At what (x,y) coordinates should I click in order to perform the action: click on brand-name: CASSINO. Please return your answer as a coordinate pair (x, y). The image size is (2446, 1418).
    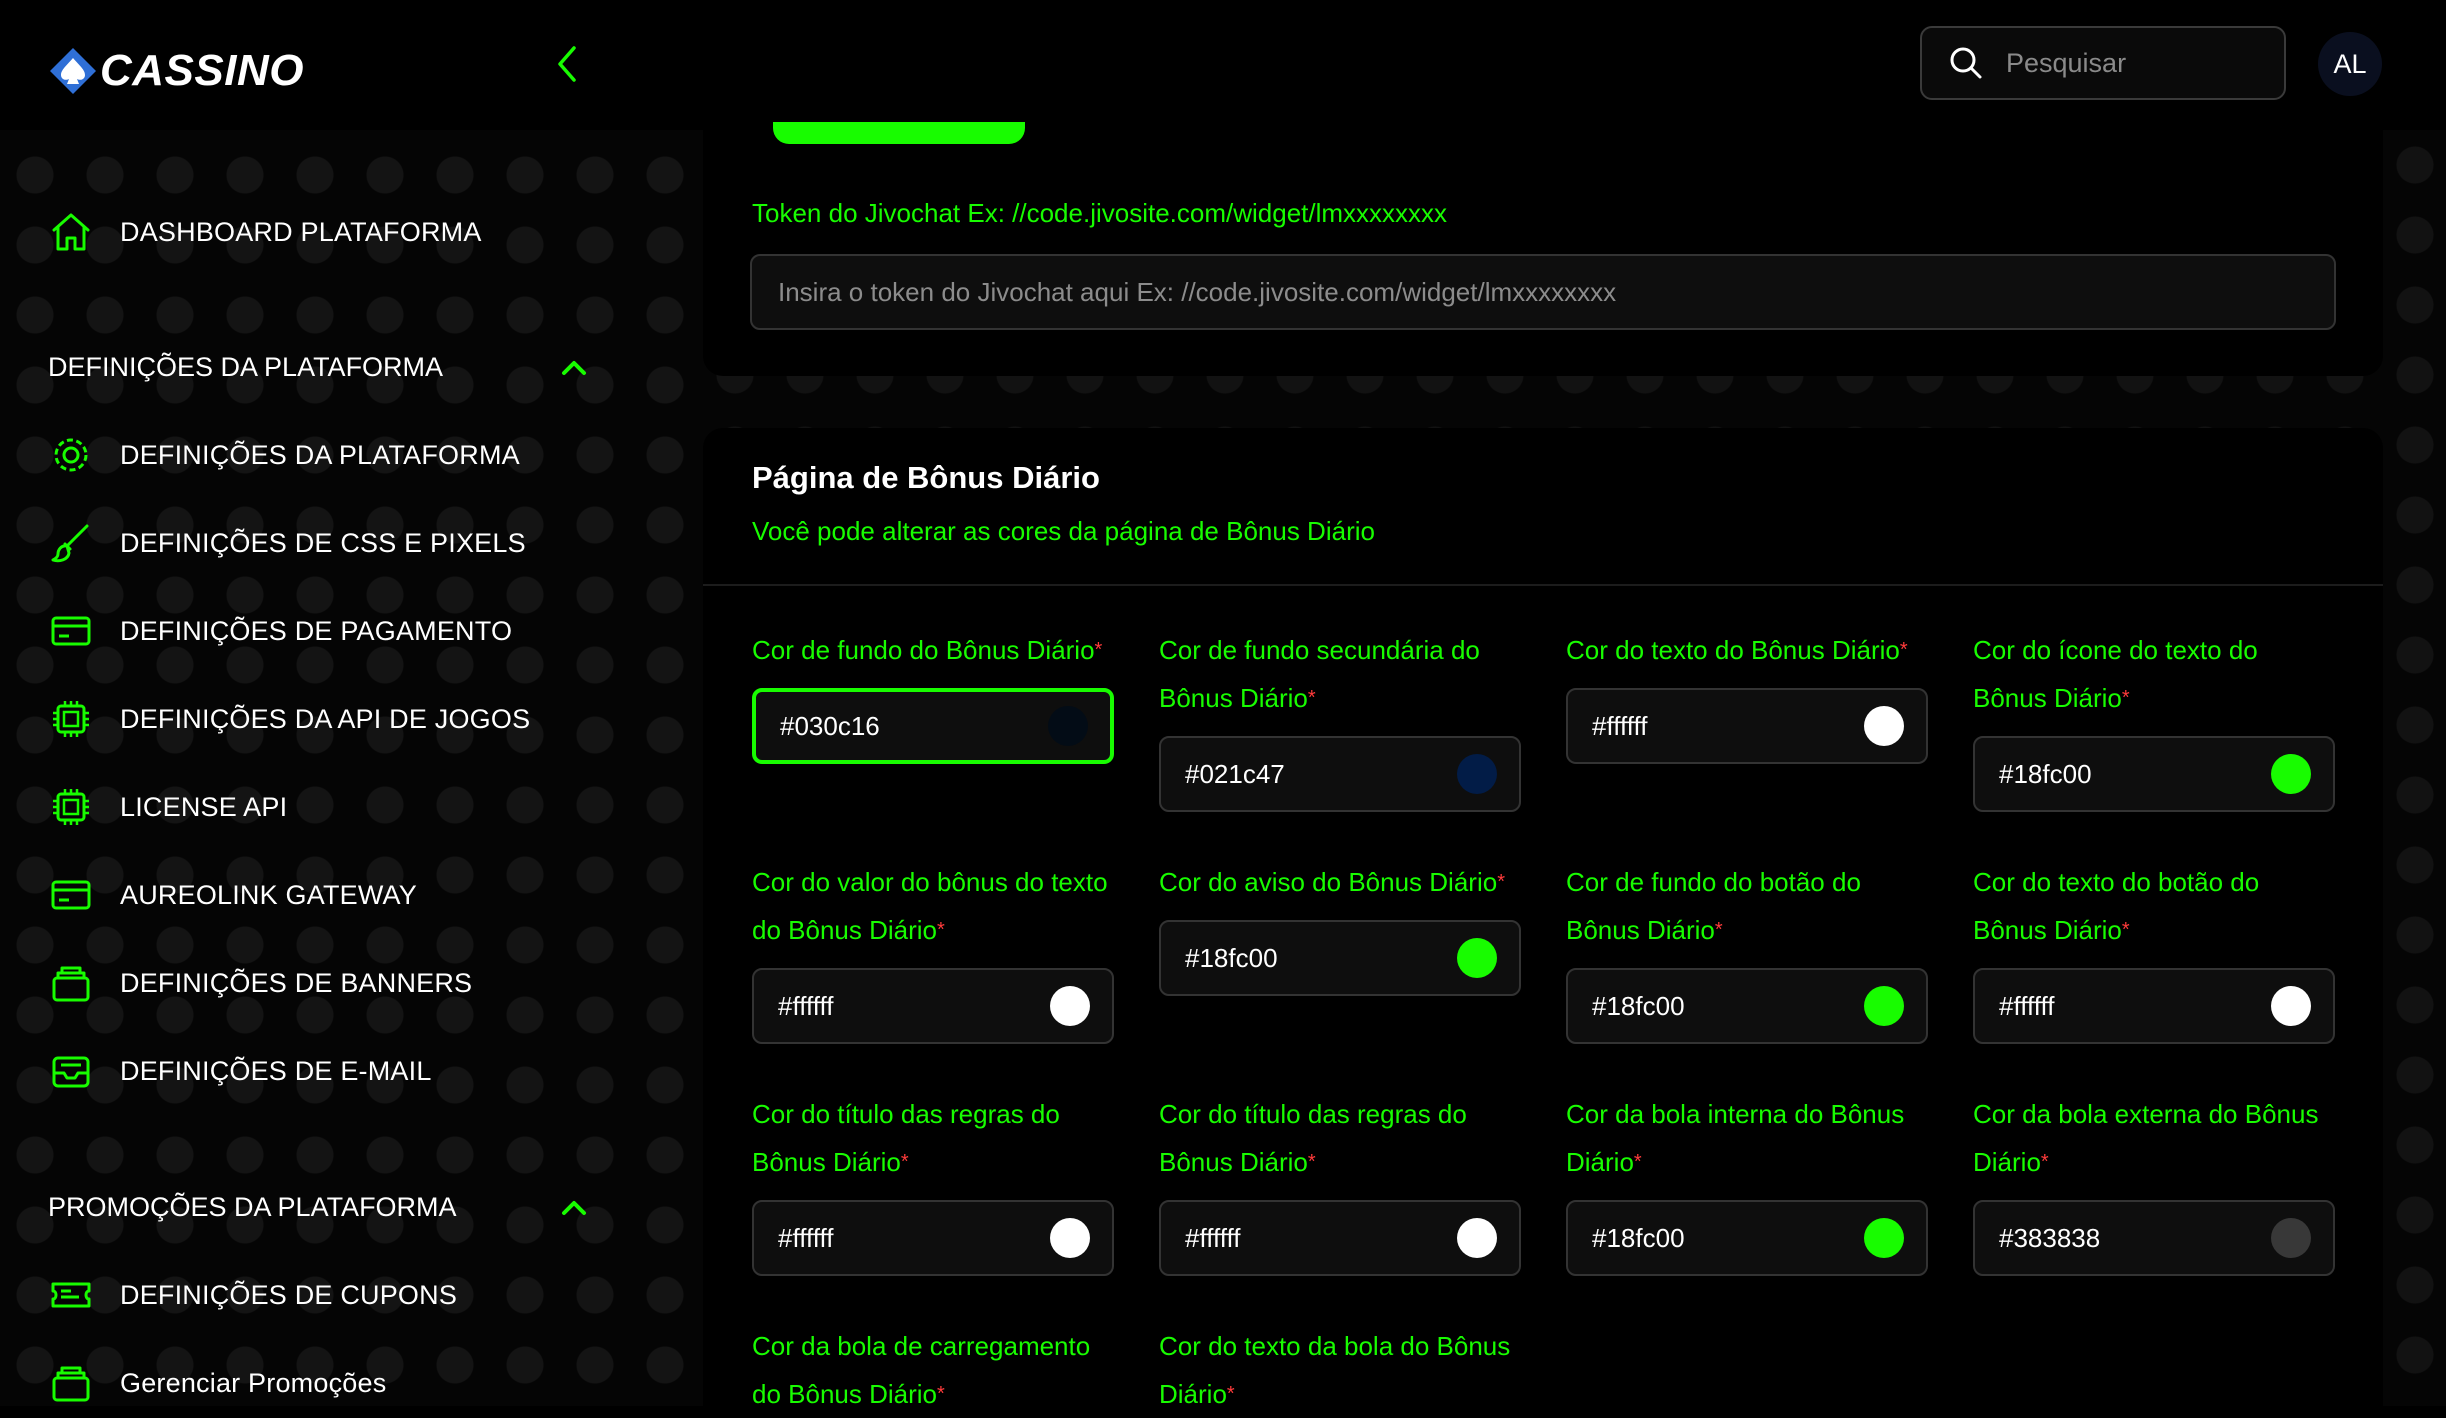
    Looking at the image, I should click on (202, 70).